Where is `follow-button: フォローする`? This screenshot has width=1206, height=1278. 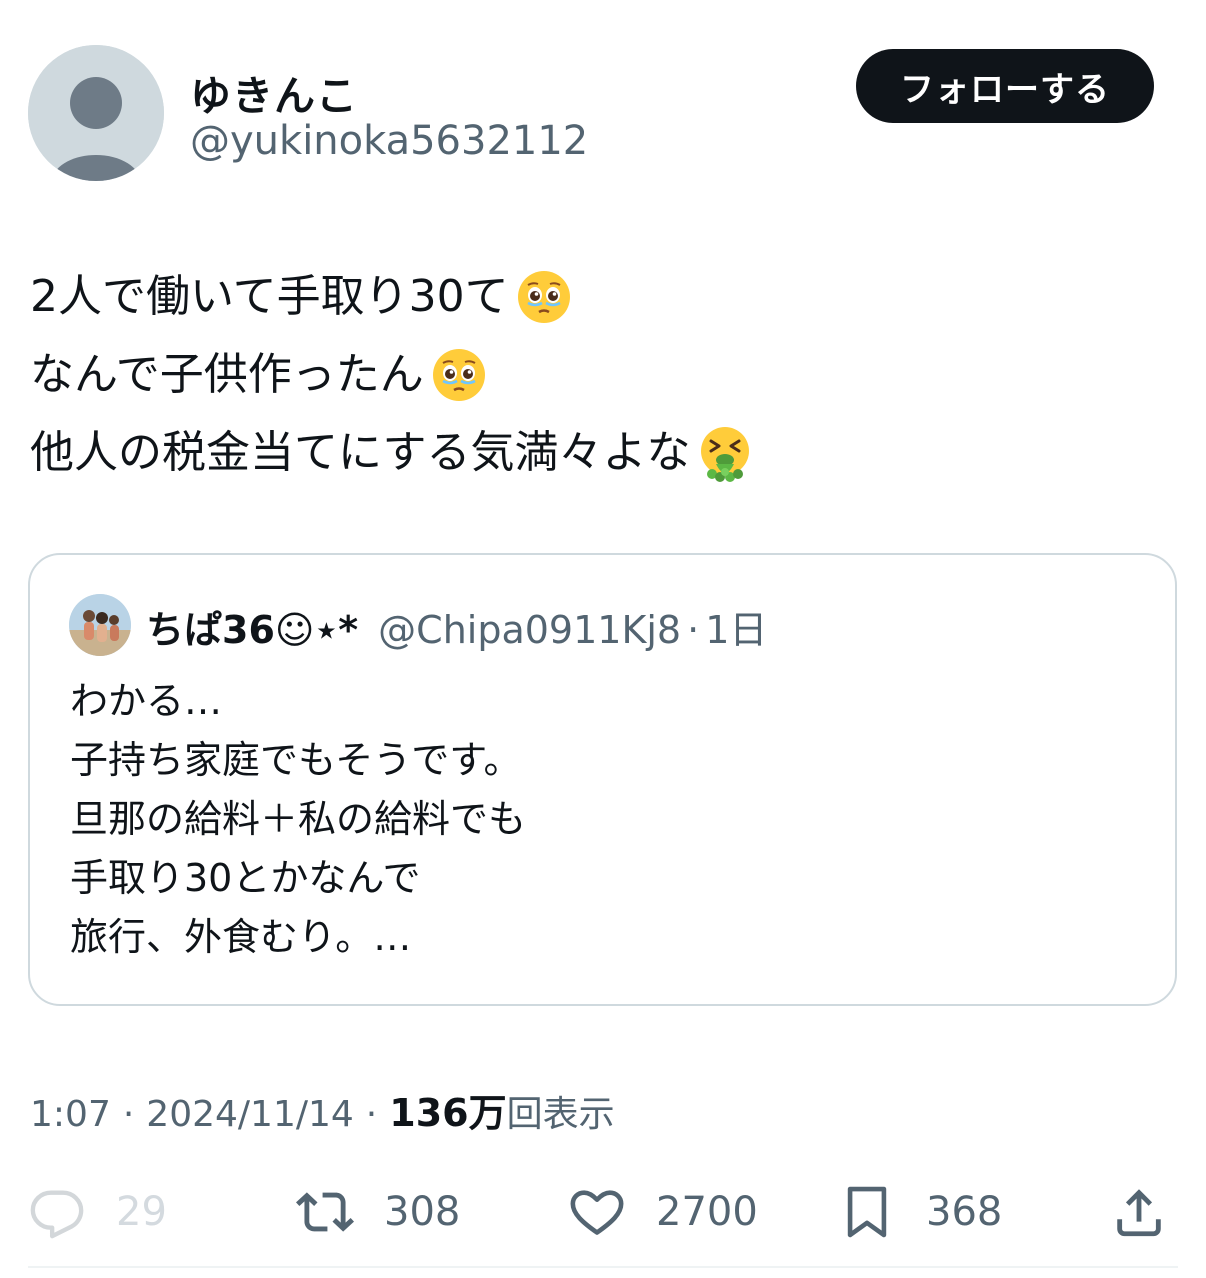
follow-button: フォローする is located at coordinates (1005, 86).